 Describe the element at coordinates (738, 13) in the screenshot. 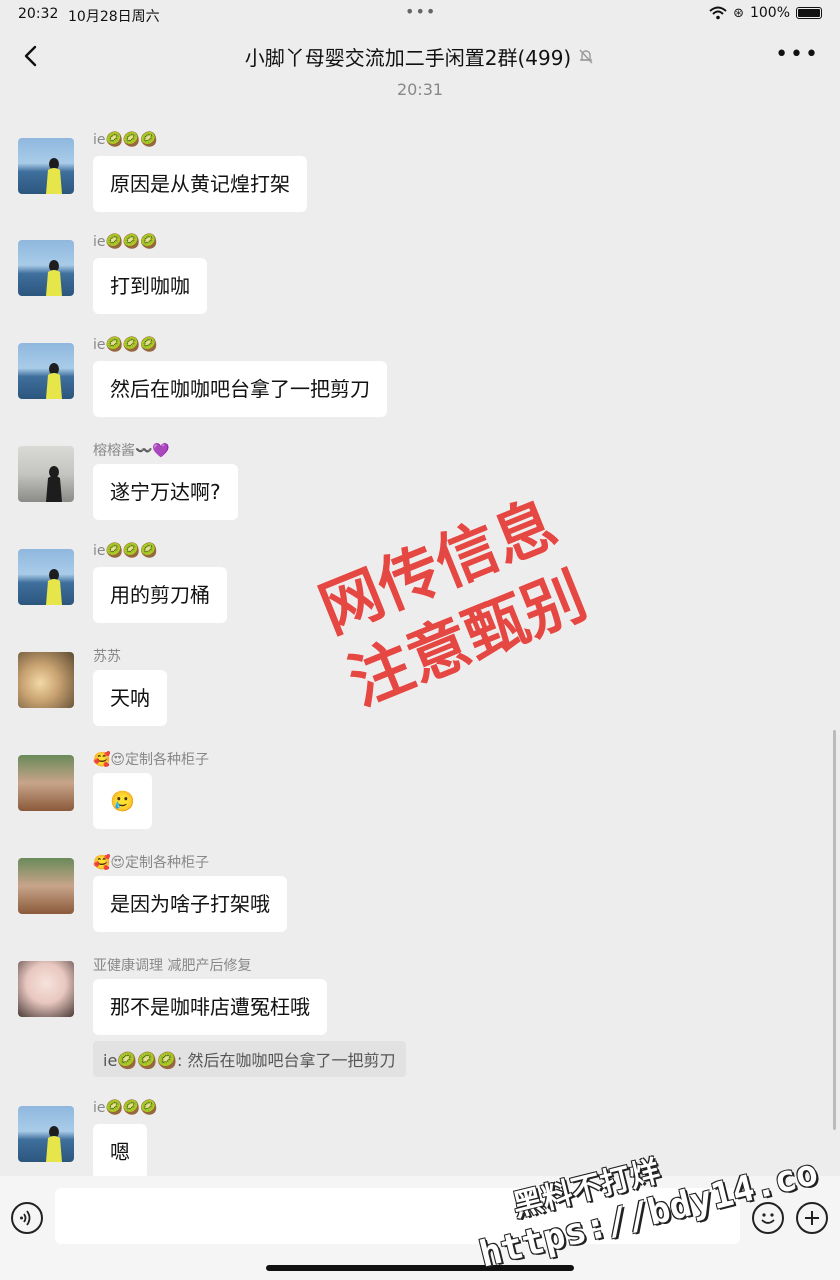

I see `orientation-lock-icon: ⊛` at that location.